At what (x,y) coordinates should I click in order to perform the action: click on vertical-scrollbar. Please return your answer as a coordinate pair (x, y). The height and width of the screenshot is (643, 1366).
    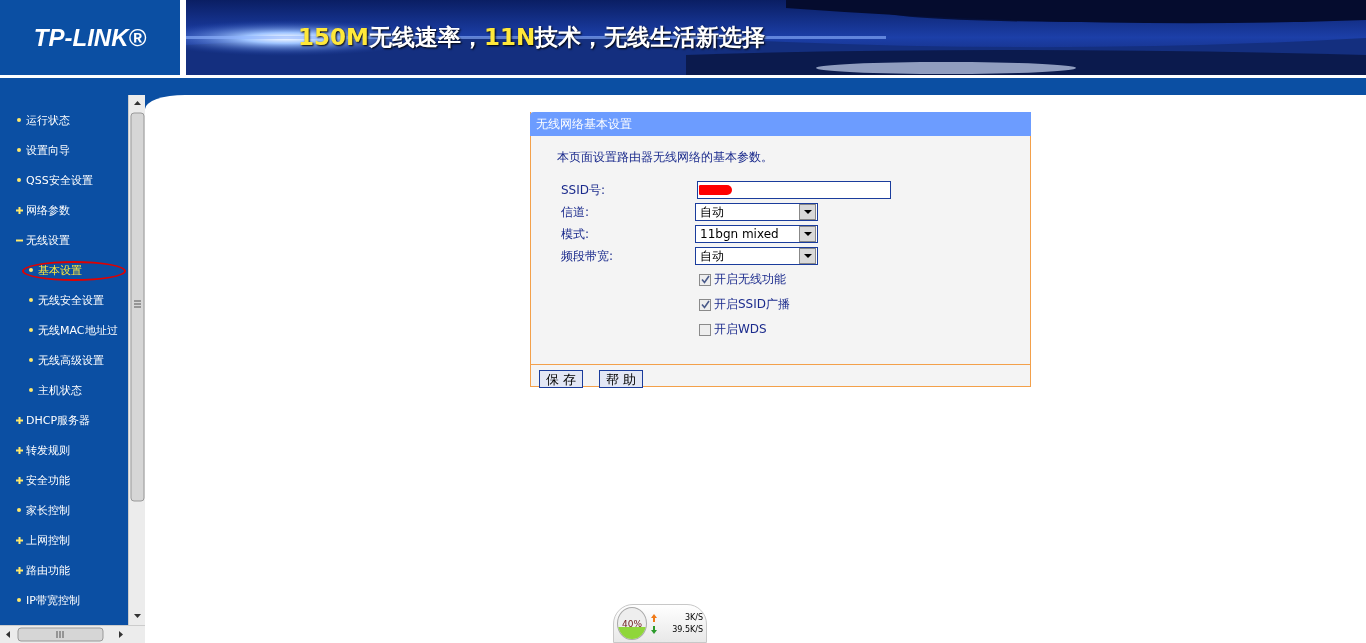
    Looking at the image, I should click on (136, 360).